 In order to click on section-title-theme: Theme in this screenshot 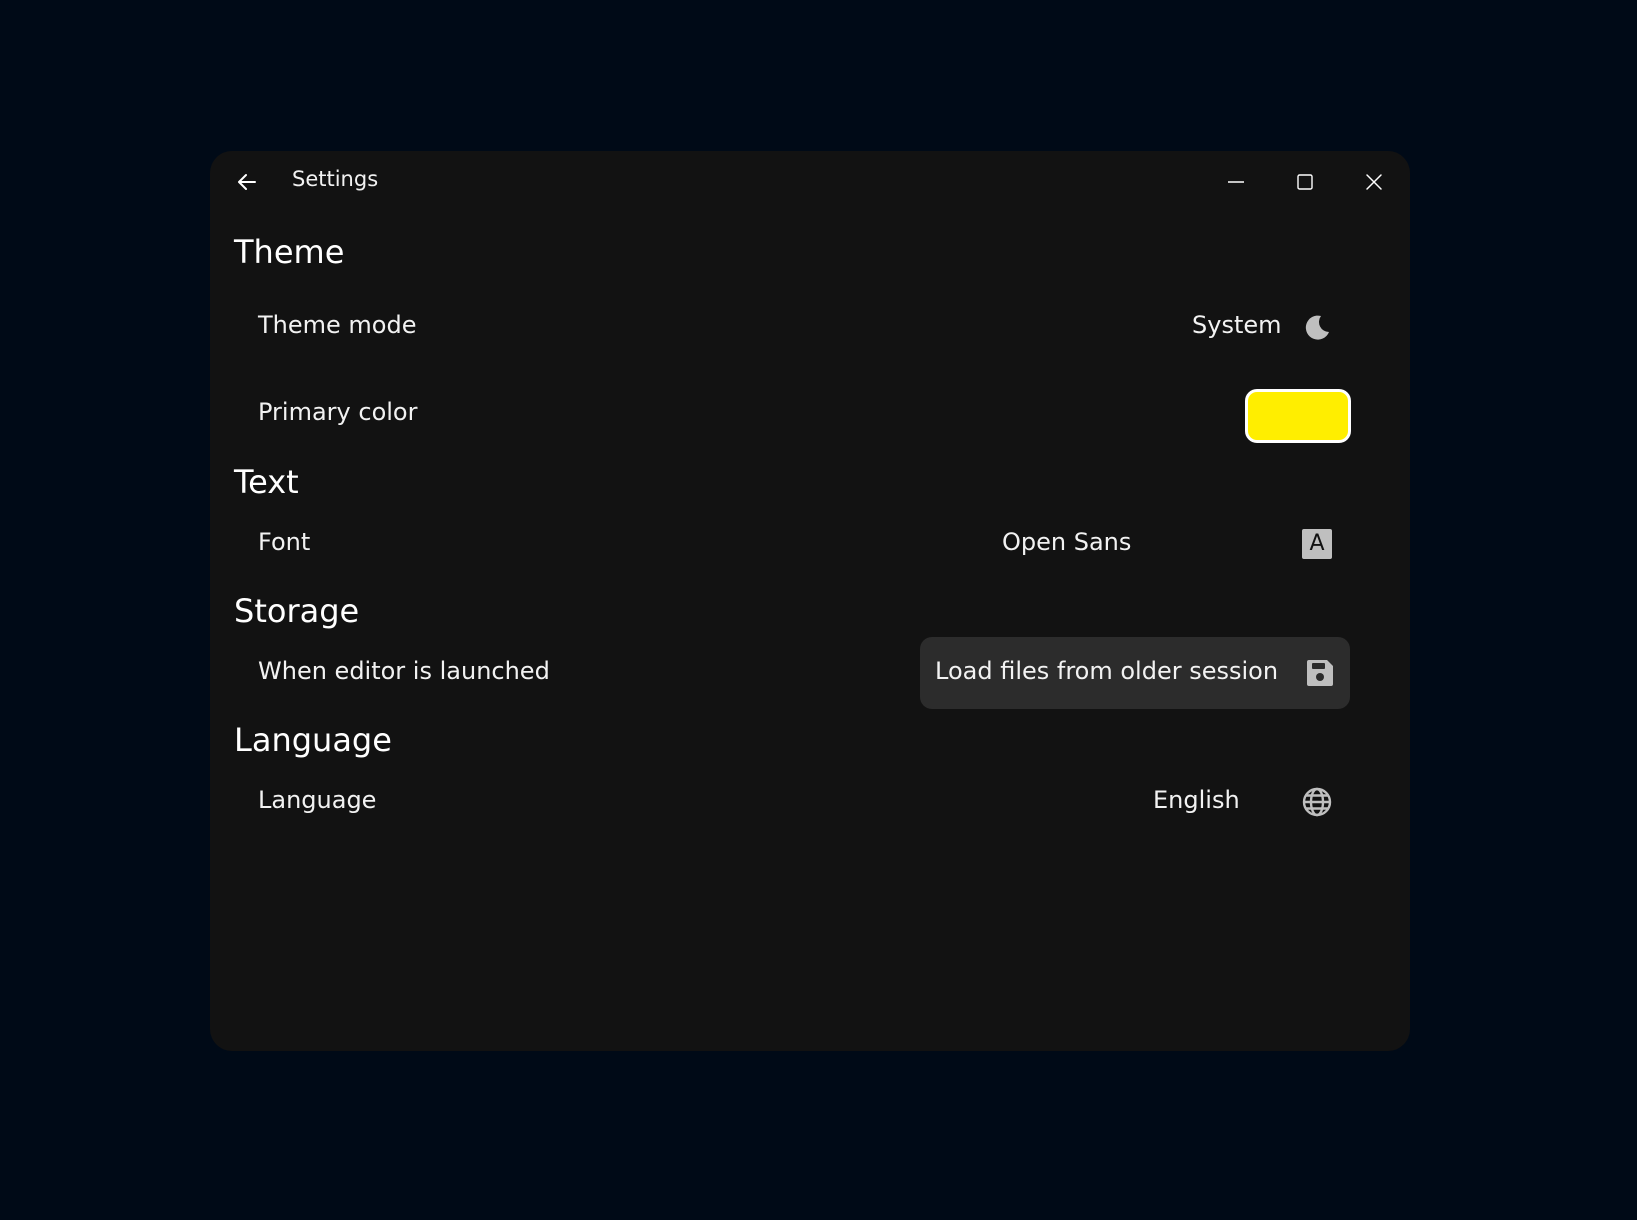, I will do `click(289, 252)`.